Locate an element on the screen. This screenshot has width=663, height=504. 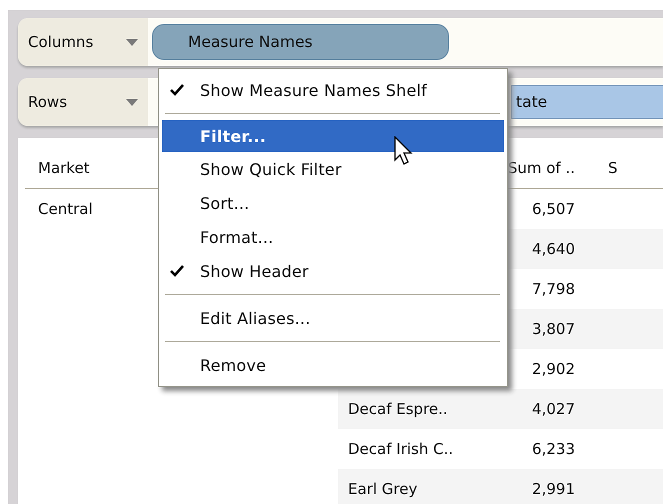
table-cell: 6,507 is located at coordinates (553, 209).